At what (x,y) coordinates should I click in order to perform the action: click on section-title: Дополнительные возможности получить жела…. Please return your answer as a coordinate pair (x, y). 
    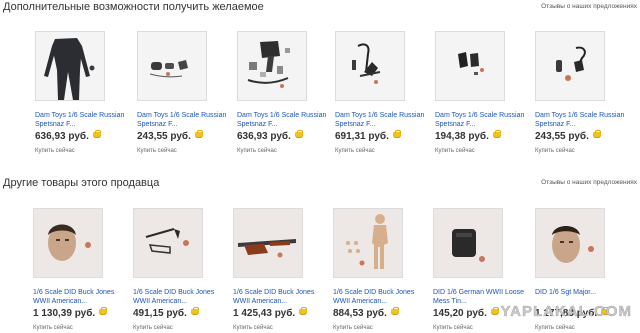
    Looking at the image, I should click on (133, 7).